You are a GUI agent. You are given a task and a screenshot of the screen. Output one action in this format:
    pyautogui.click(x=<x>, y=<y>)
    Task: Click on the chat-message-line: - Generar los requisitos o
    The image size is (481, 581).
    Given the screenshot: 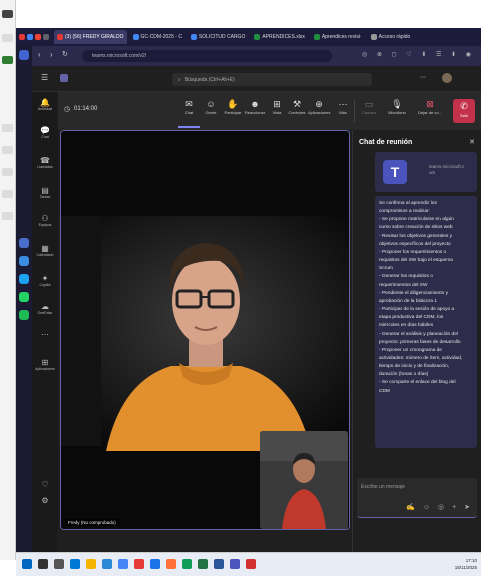 What is the action you would take?
    pyautogui.click(x=406, y=277)
    